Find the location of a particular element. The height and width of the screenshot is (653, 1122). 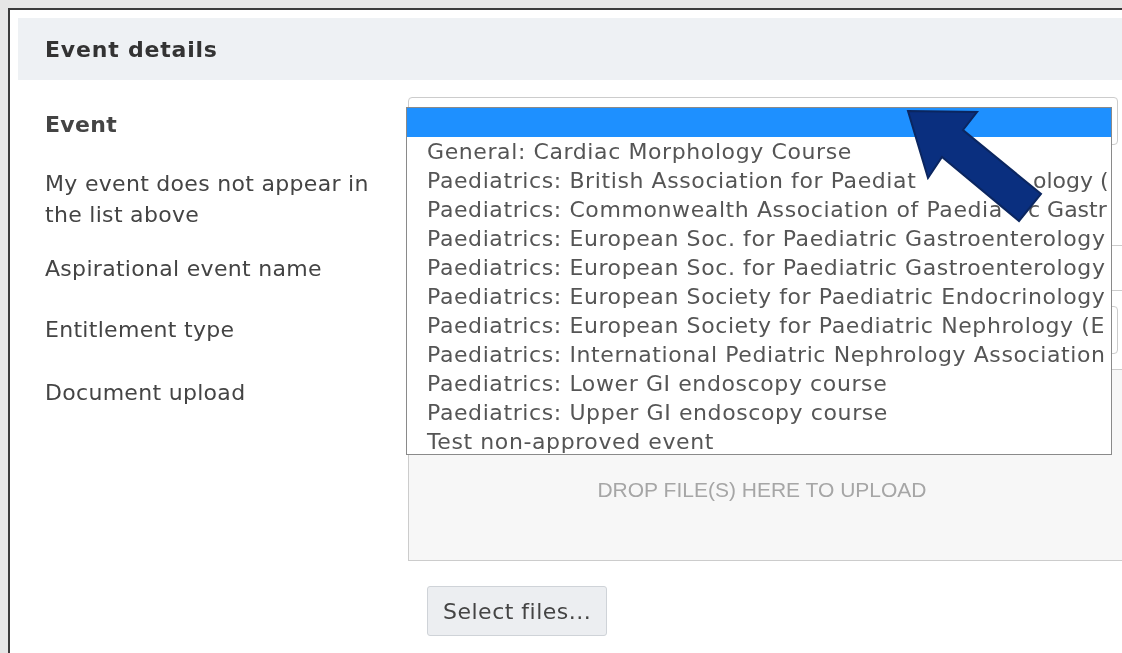

option-text: ology ( is located at coordinates (1071, 181).